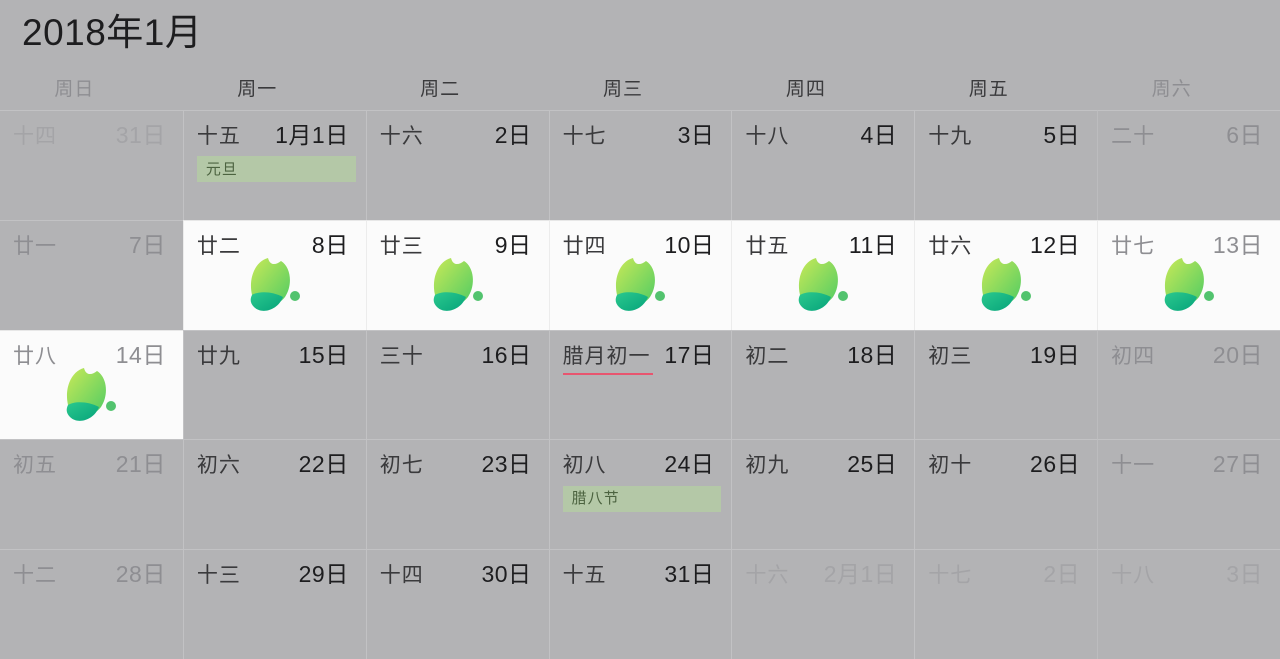 This screenshot has width=1280, height=659. Describe the element at coordinates (218, 356) in the screenshot. I see `lunar-date-label: 廿九` at that location.